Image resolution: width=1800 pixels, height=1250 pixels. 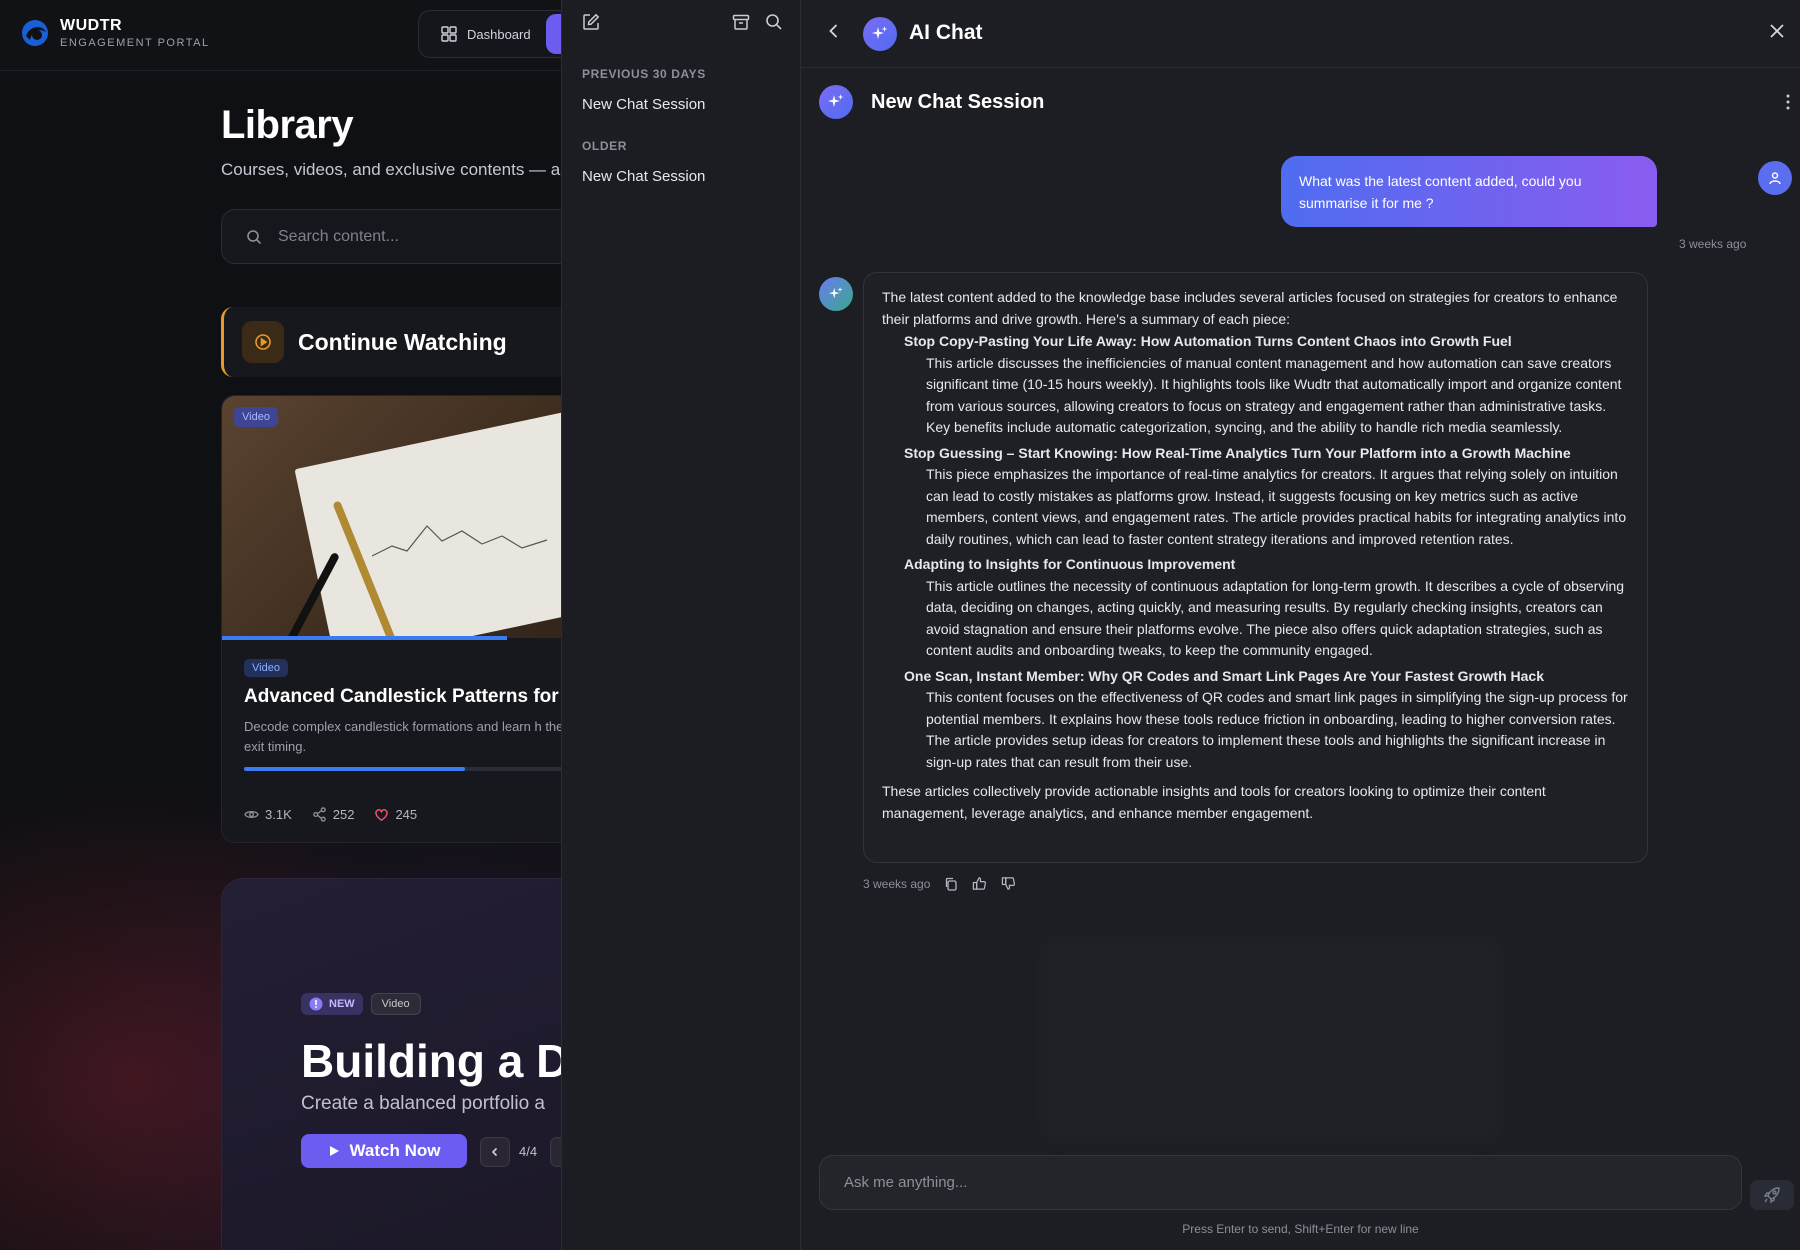 I want to click on thumbs-up-button, so click(x=979, y=883).